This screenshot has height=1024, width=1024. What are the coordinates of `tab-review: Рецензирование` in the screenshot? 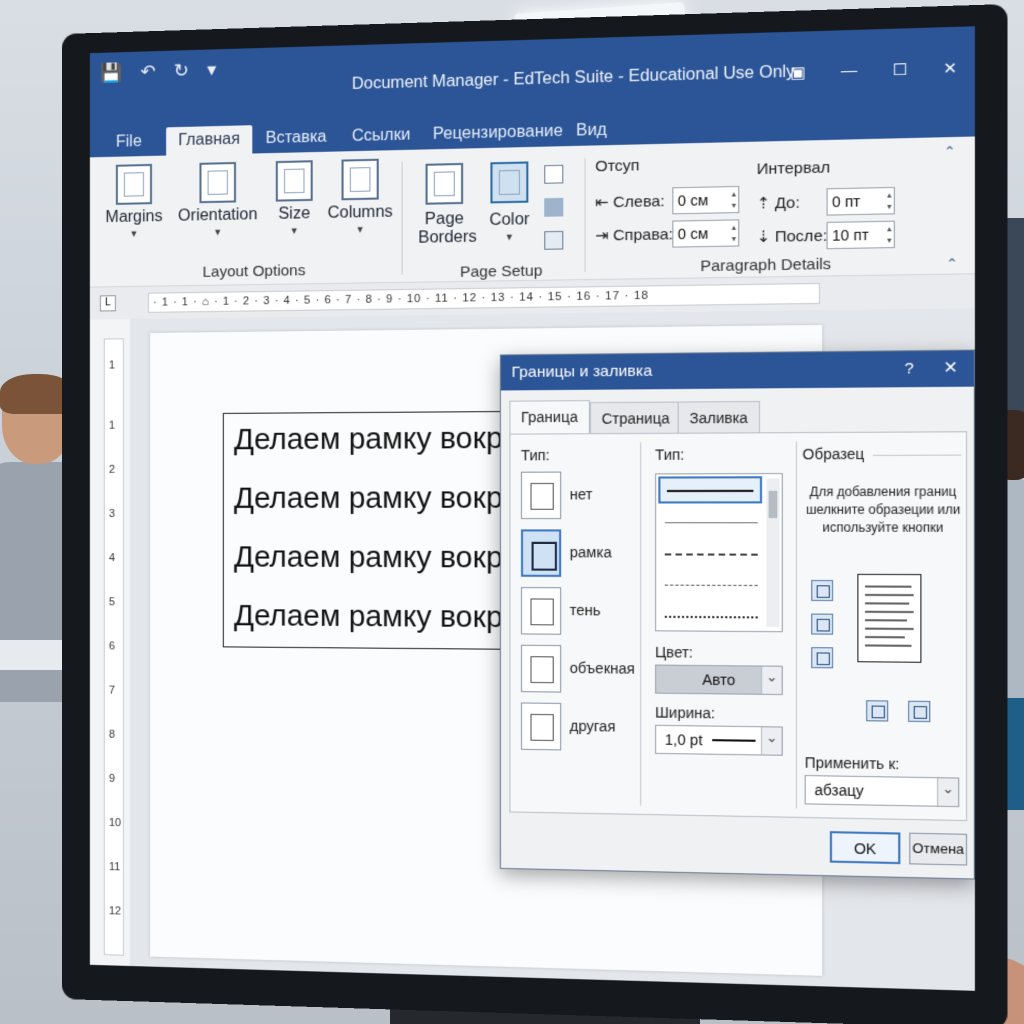 It's located at (497, 133).